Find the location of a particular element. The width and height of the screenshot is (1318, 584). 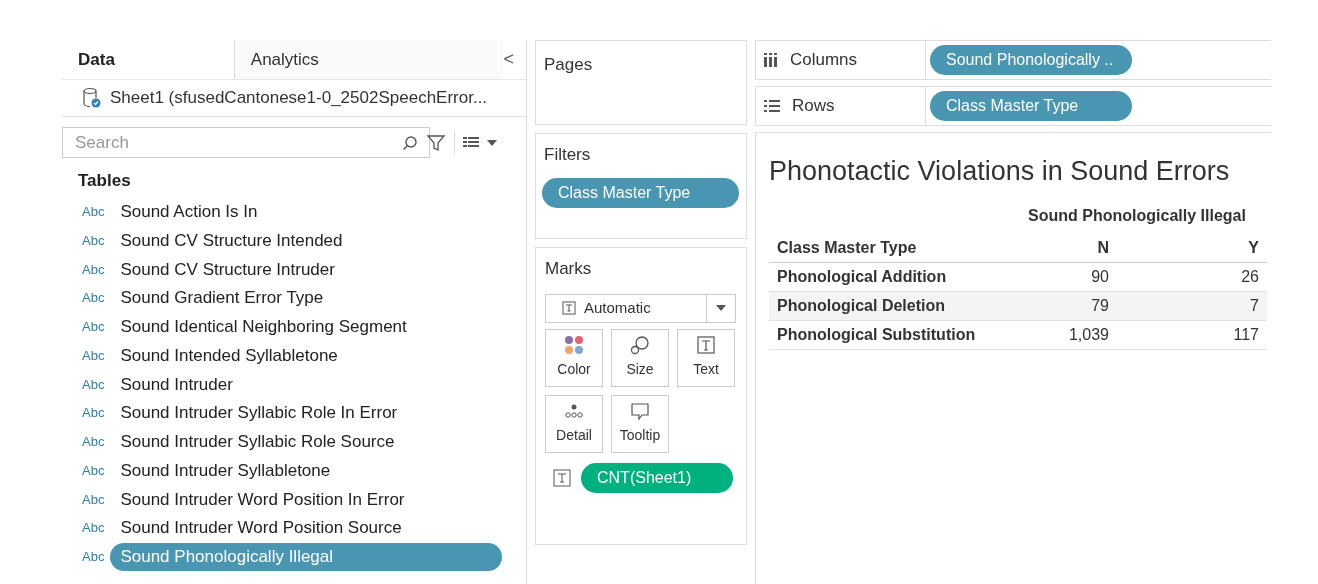

row-header: Phonological Addition is located at coordinates (878, 276).